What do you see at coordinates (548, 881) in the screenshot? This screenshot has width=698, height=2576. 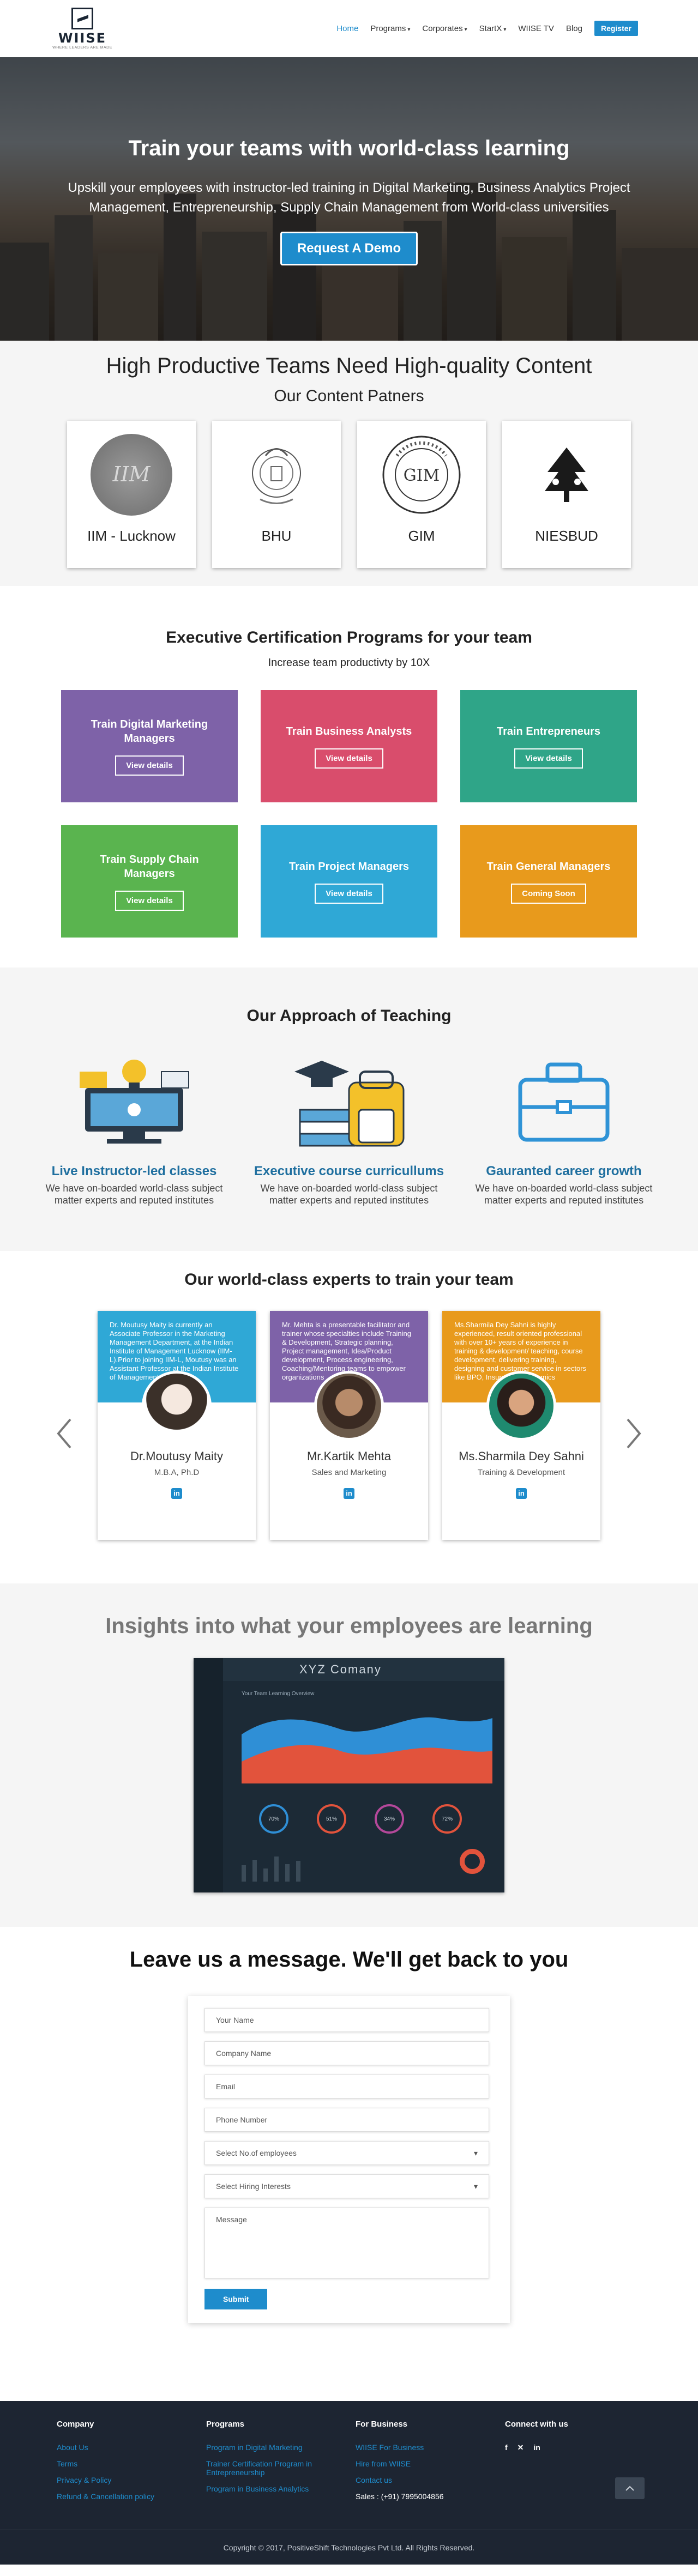 I see `program-card-general-managers: Train General Managers Coming Soon` at bounding box center [548, 881].